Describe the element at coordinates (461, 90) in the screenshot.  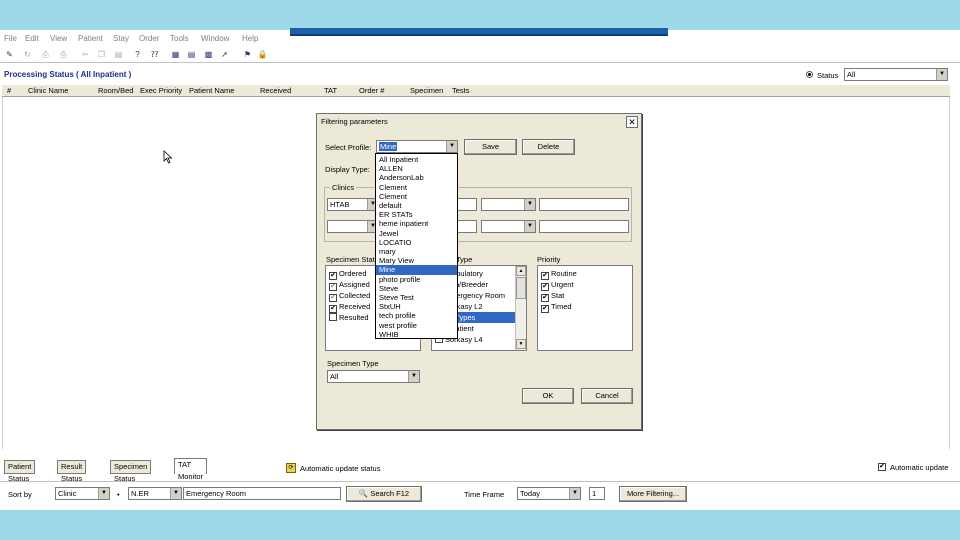
I see `col-tests: Tests` at that location.